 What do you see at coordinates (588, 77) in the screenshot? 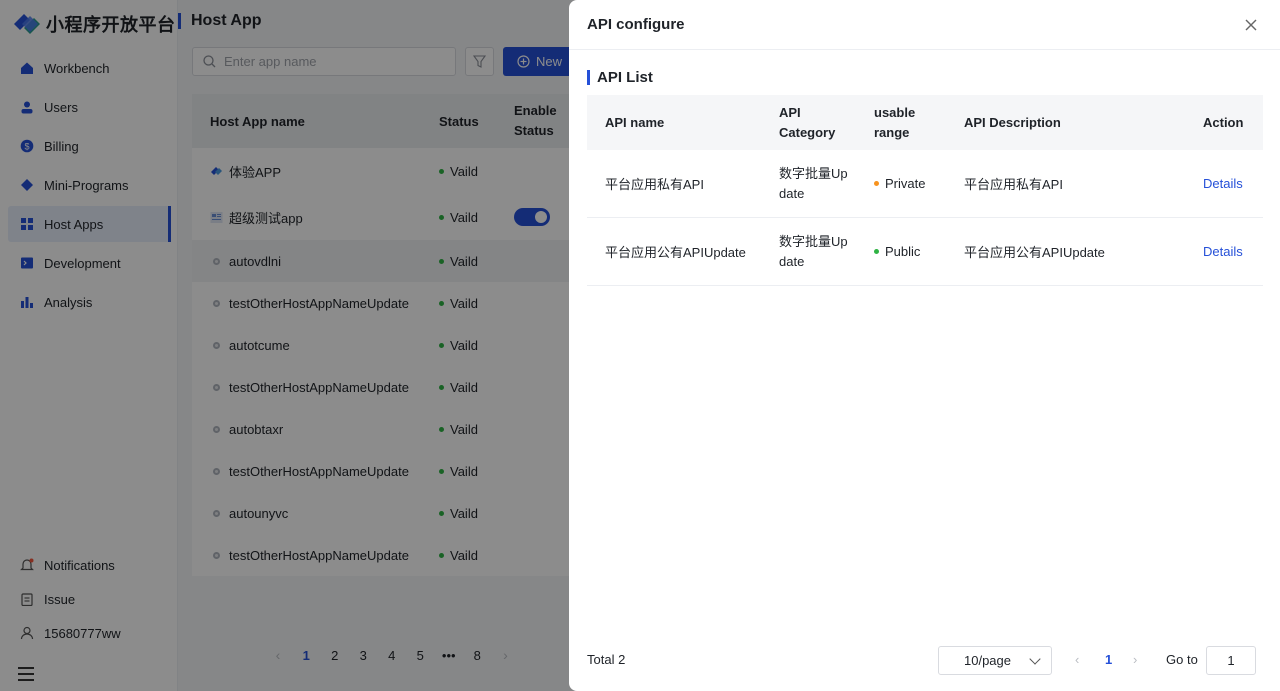
I see `section-accent-bar` at bounding box center [588, 77].